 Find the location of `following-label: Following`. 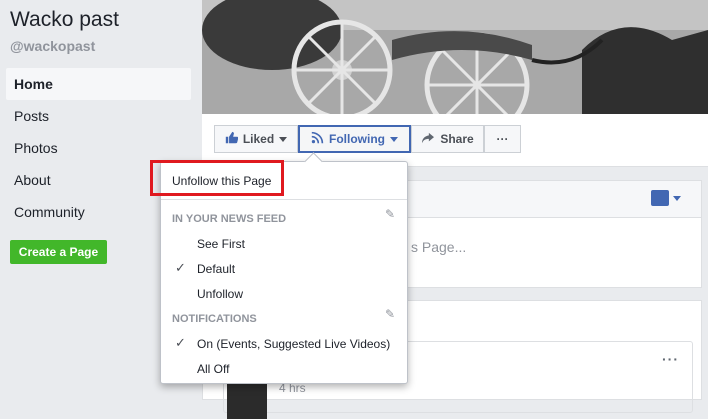

following-label: Following is located at coordinates (357, 139).